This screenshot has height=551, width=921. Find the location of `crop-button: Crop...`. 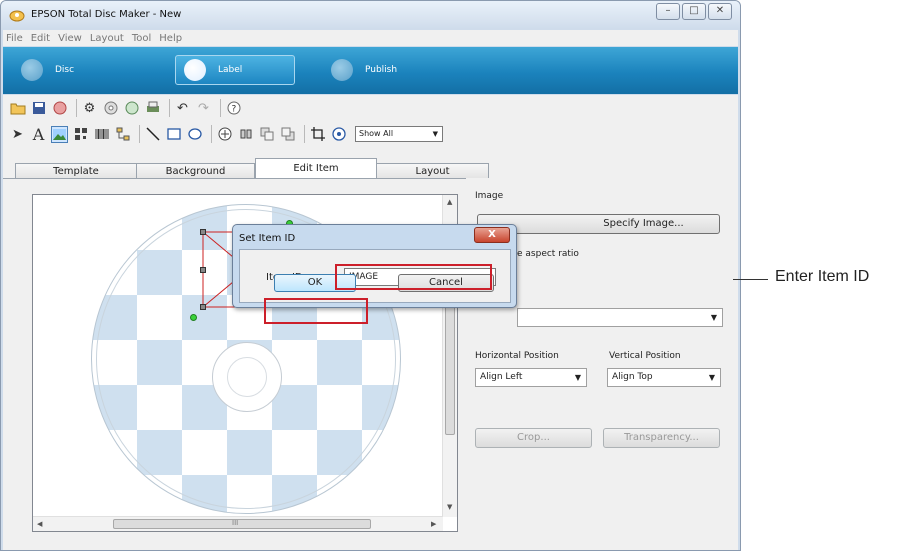

crop-button: Crop... is located at coordinates (533, 438).